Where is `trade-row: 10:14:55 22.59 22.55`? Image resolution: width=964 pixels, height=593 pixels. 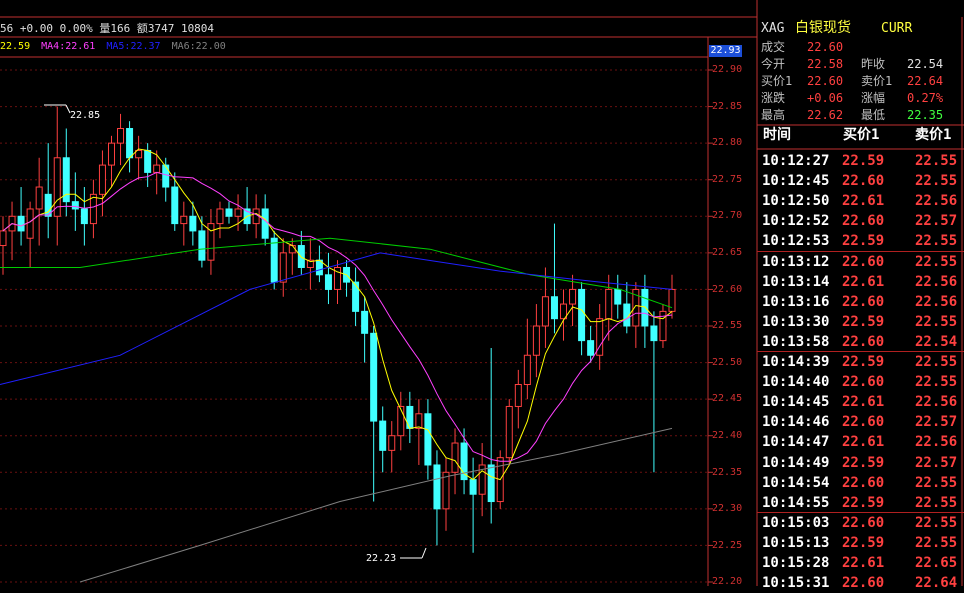
trade-row: 10:14:55 22.59 22.55 is located at coordinates (860, 503).